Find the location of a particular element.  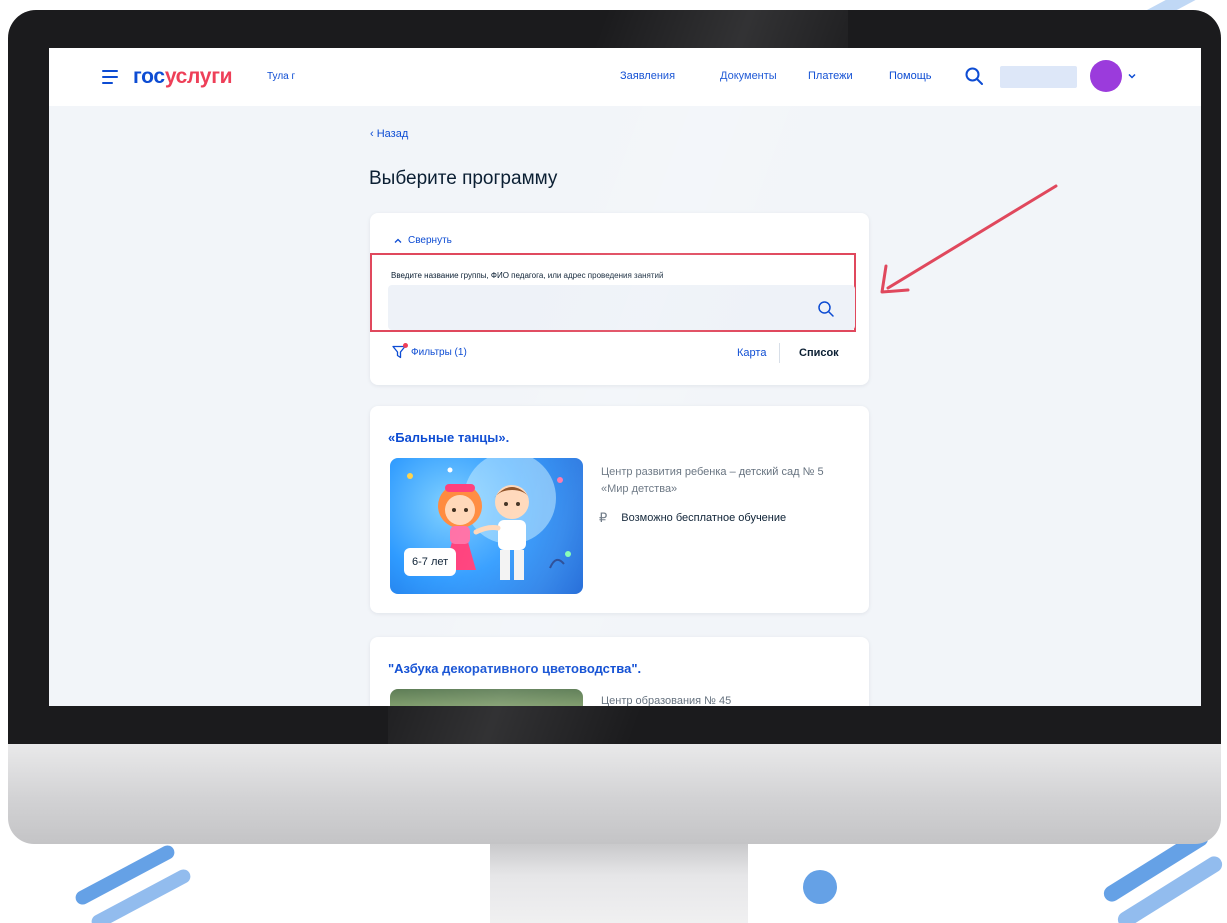

nav-documents: Документы is located at coordinates (748, 76).